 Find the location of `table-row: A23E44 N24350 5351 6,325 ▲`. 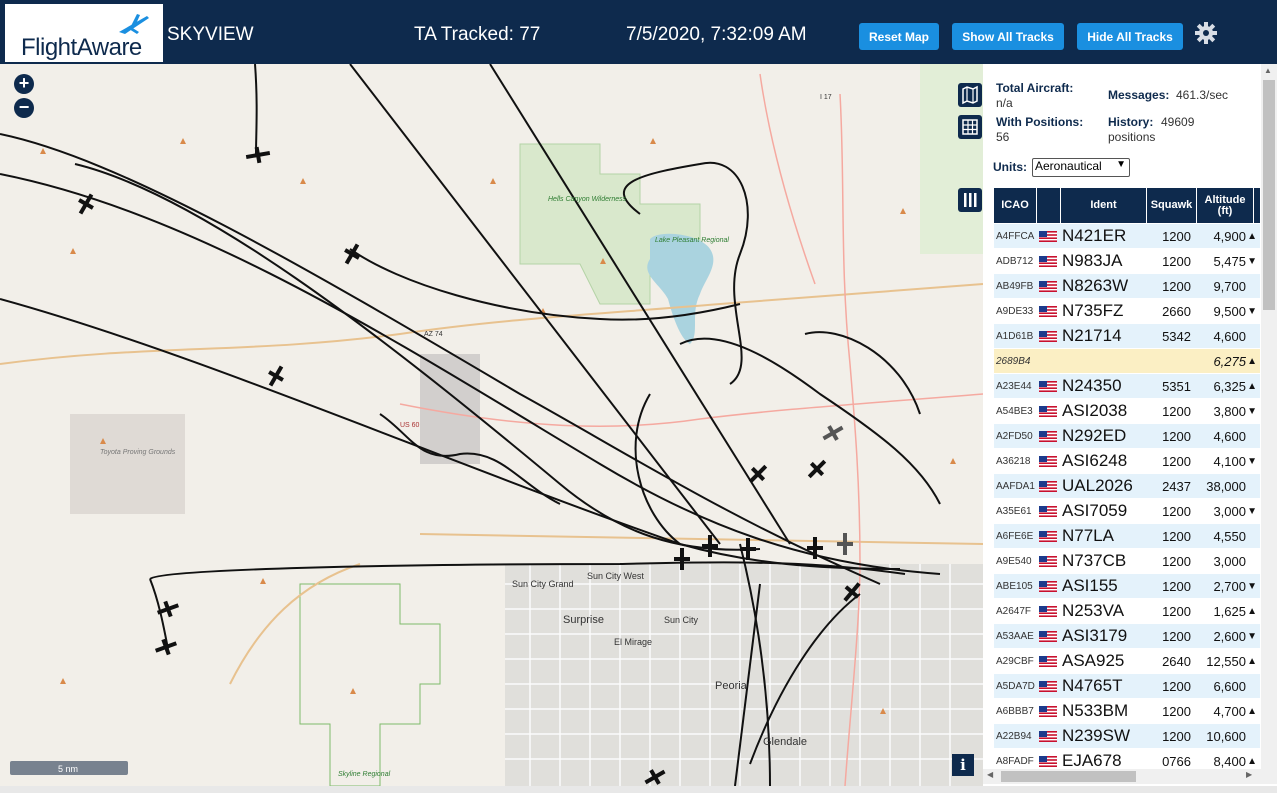

table-row: A23E44 N24350 5351 6,325 ▲ is located at coordinates (1127, 386).